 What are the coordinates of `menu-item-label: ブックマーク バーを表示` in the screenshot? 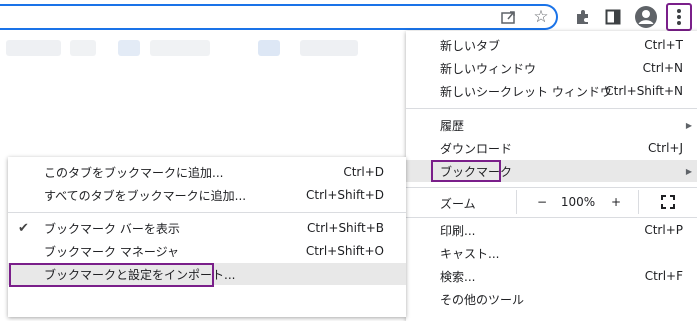 It's located at (112, 228).